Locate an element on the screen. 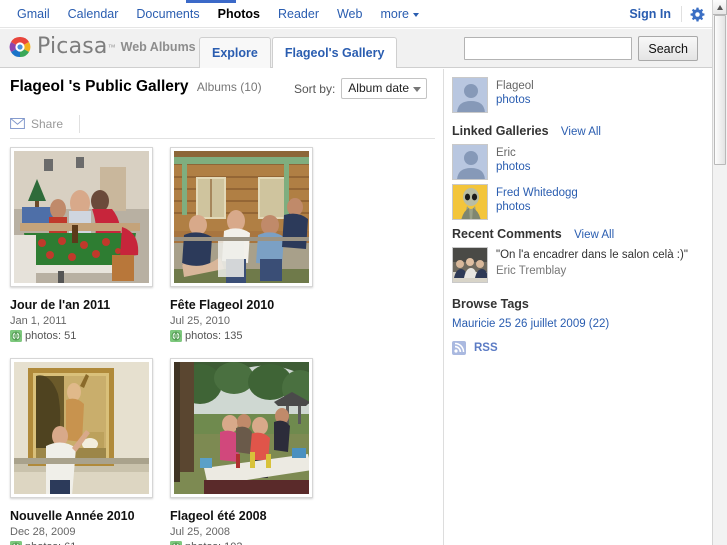 This screenshot has height=545, width=727. owner-profile: Flageol photos is located at coordinates (577, 95).